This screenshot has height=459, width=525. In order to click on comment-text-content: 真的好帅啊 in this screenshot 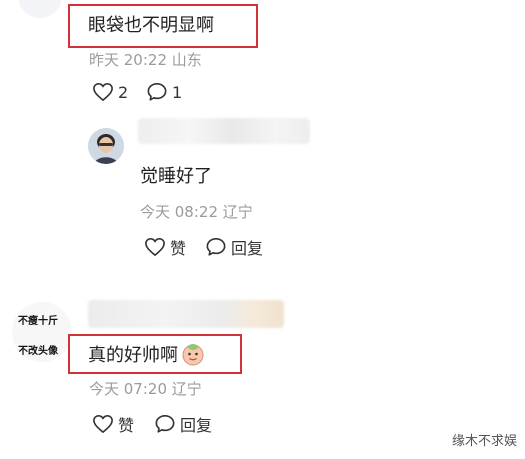, I will do `click(133, 355)`.